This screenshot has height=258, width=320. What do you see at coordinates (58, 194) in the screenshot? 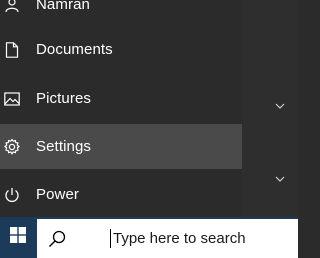
I see `start-item-label: Power` at bounding box center [58, 194].